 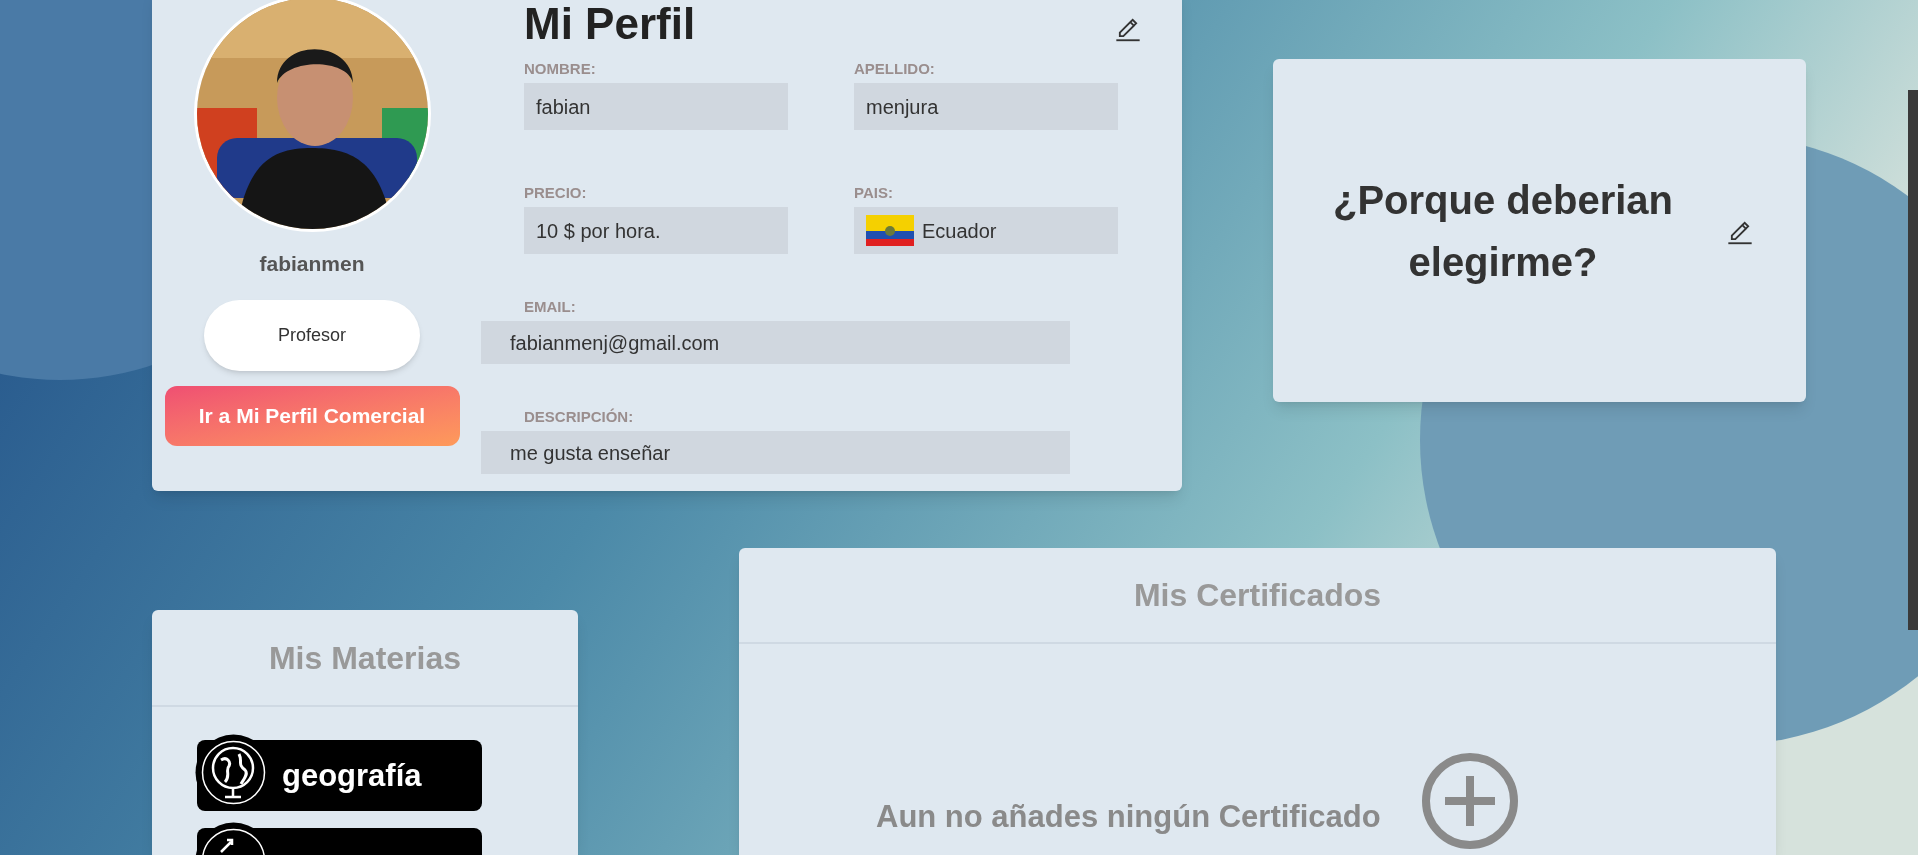 I want to click on role-button: Profesor, so click(x=312, y=335).